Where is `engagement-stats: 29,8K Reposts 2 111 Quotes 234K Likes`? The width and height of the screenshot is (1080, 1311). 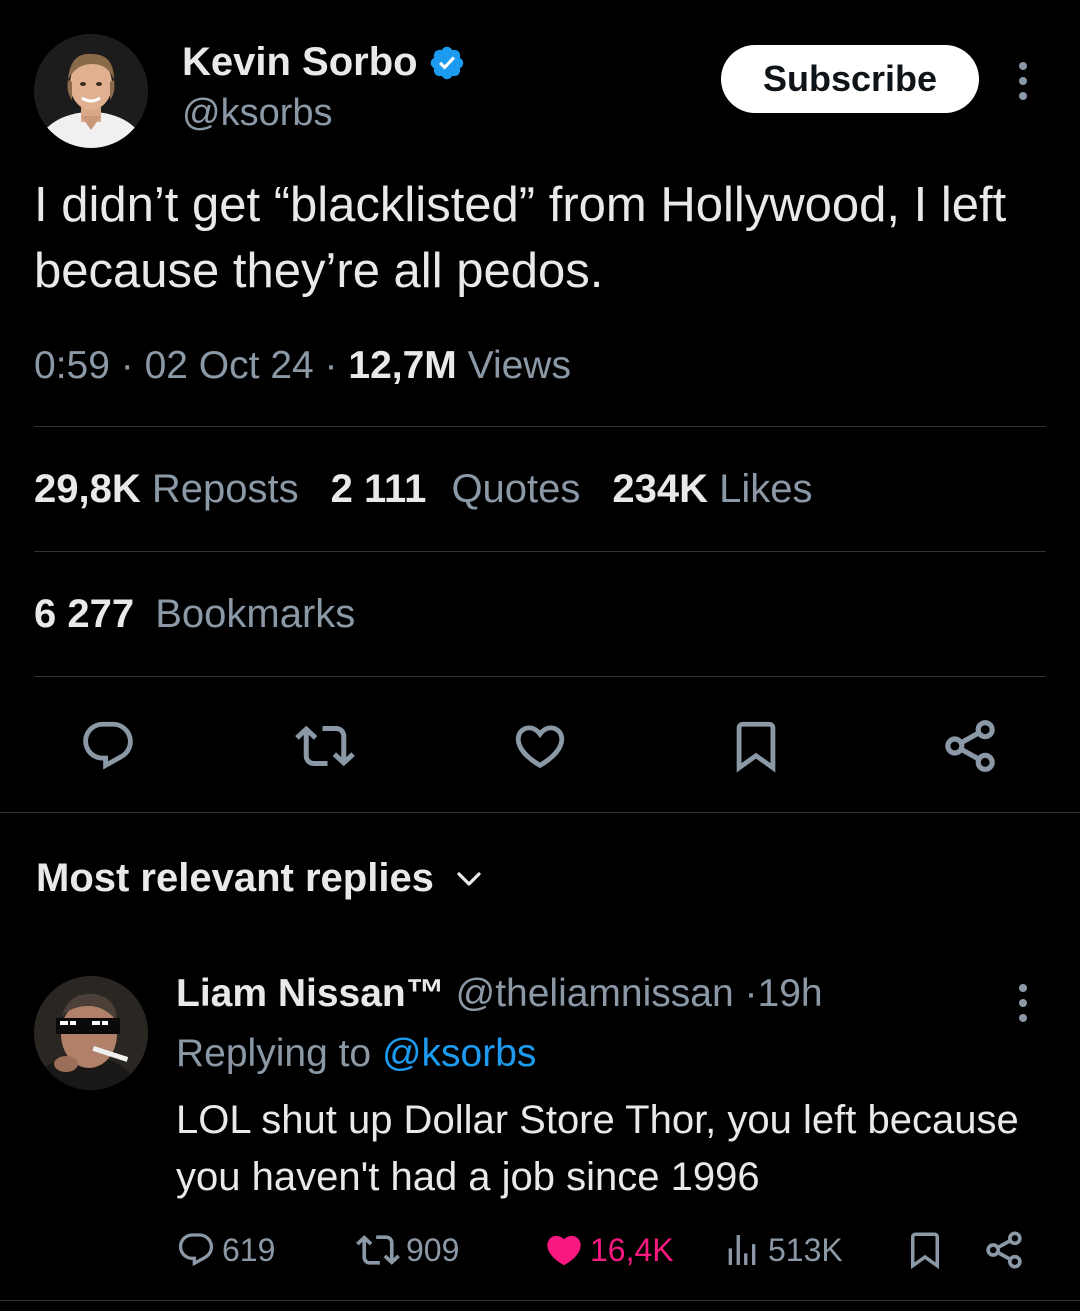 engagement-stats: 29,8K Reposts 2 111 Quotes 234K Likes is located at coordinates (423, 489).